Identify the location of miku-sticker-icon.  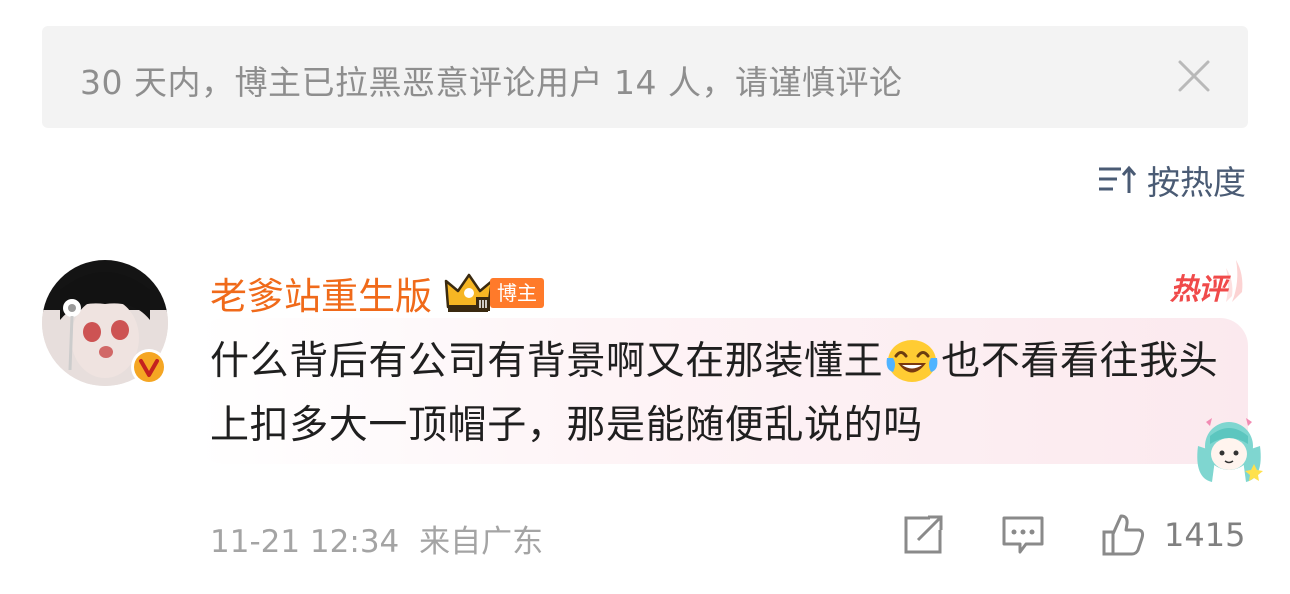
(1230, 450).